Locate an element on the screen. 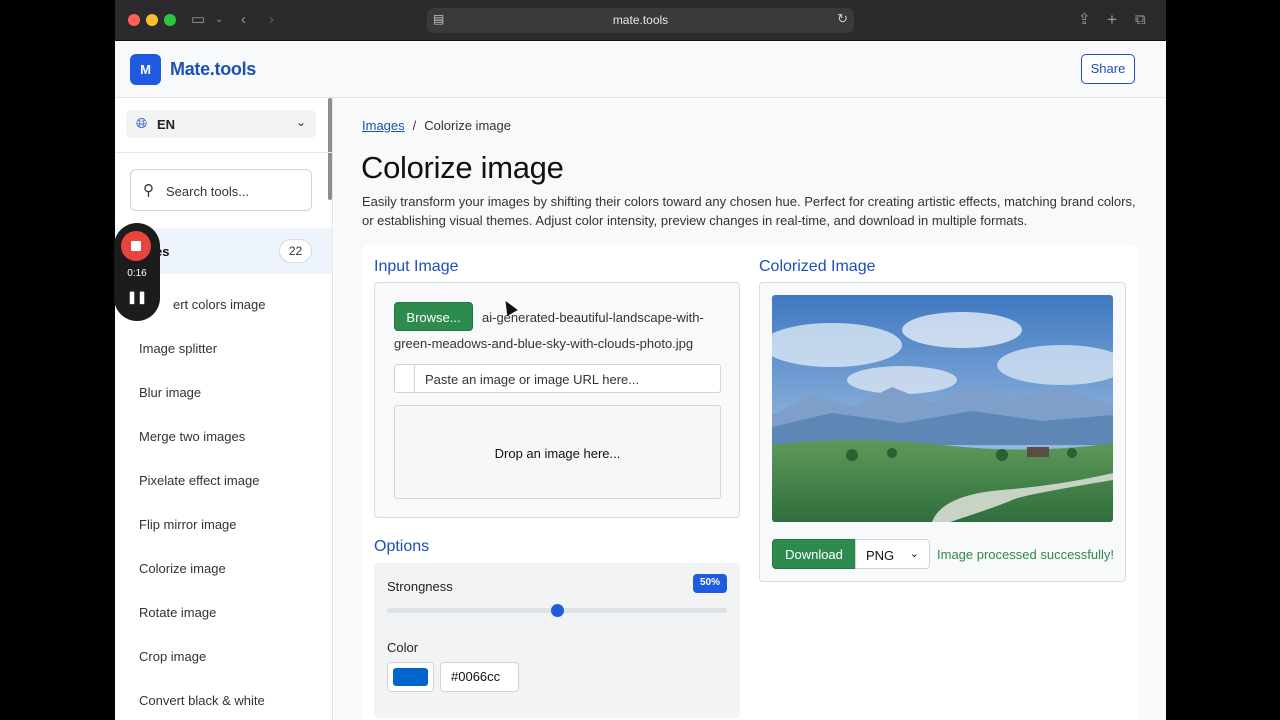 This screenshot has height=720, width=1280. reload-icon: ↻ is located at coordinates (842, 19).